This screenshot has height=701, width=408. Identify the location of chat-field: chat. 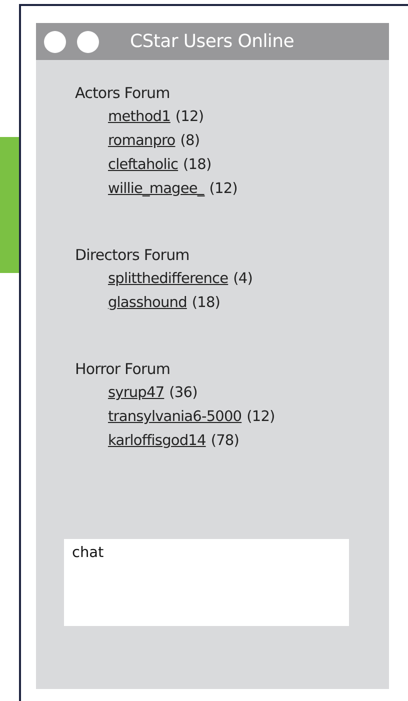
(206, 582).